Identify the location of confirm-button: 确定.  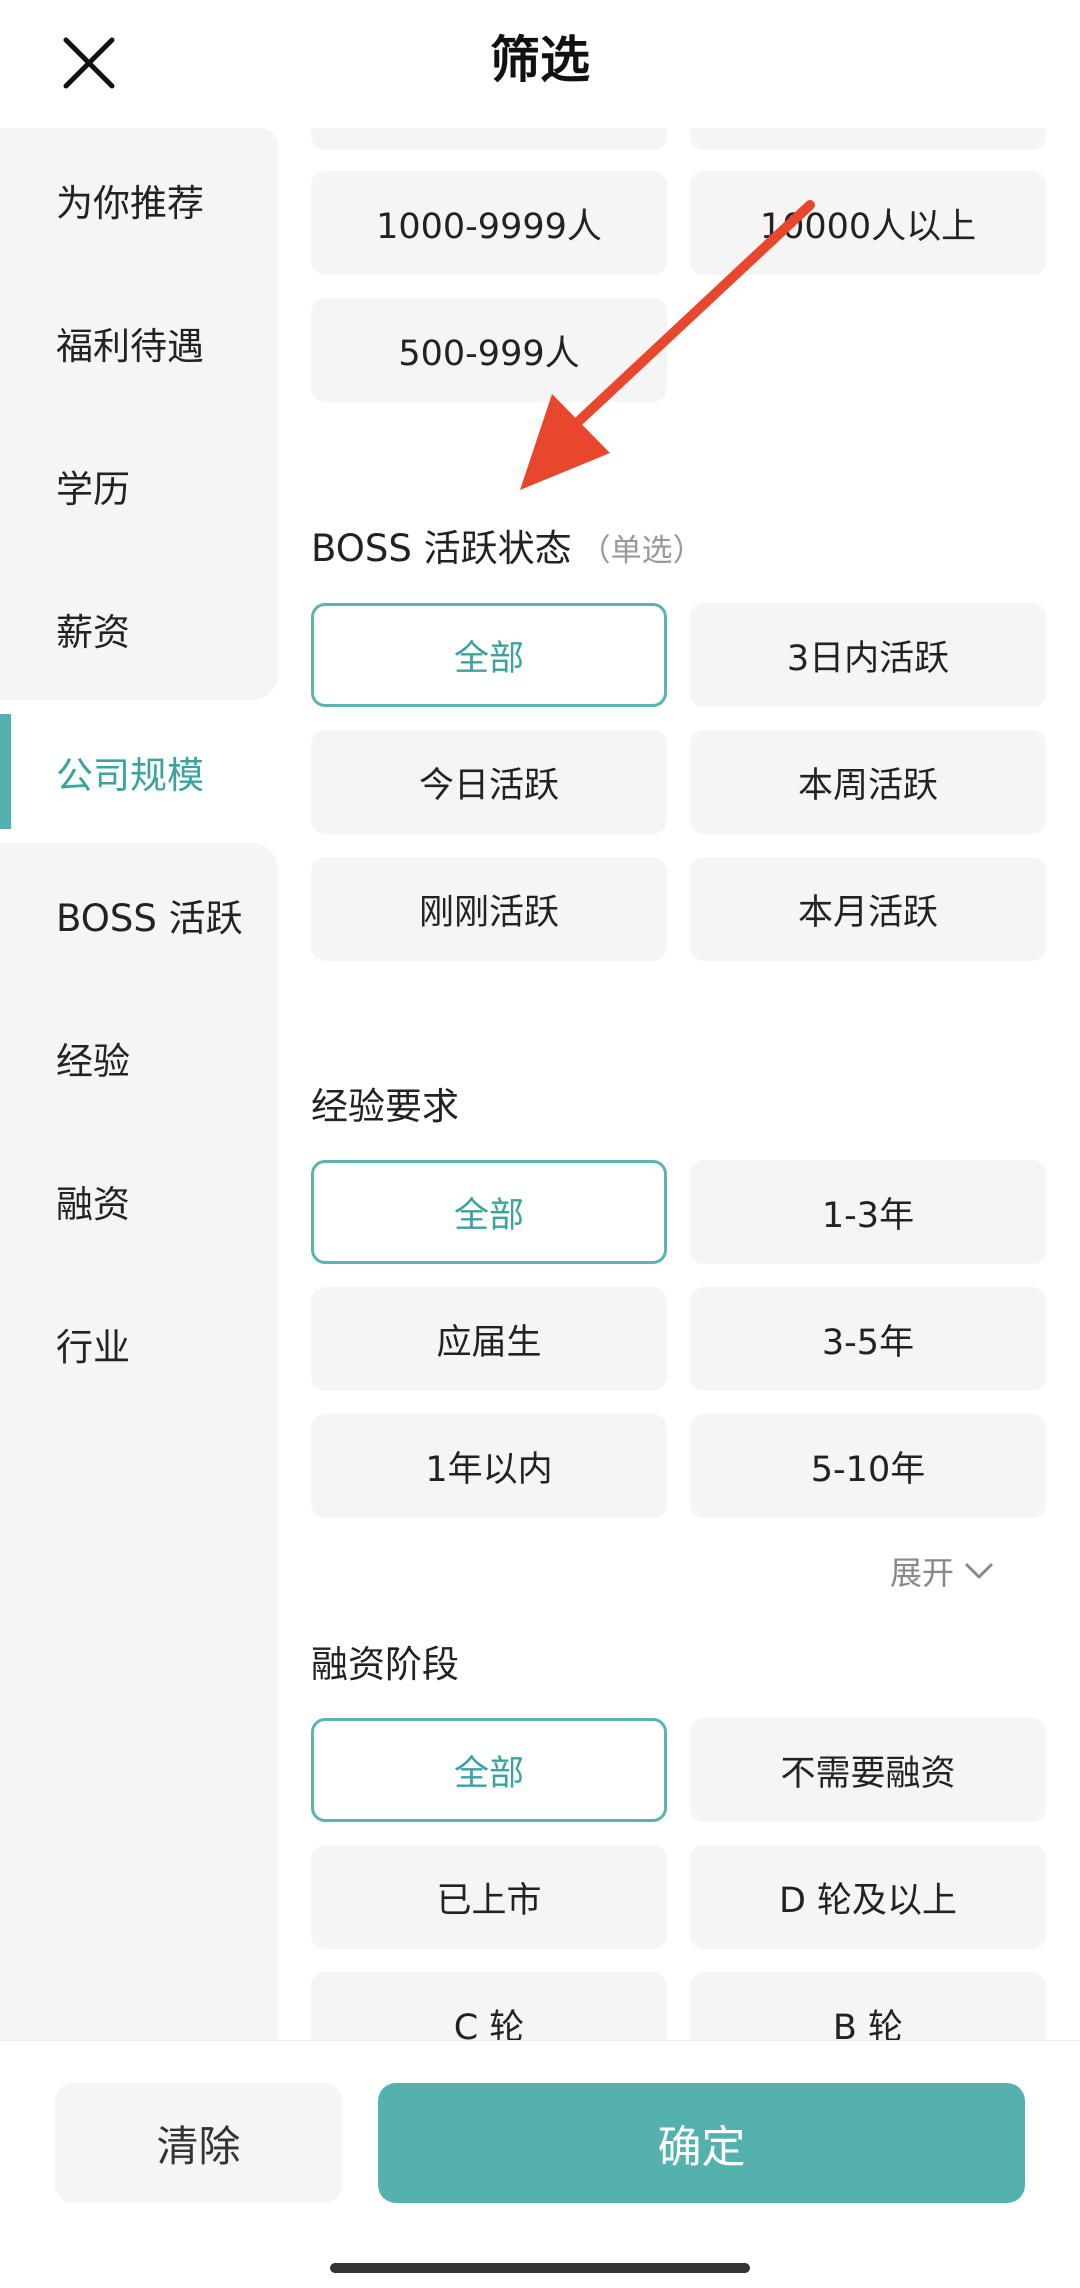
(701, 2143).